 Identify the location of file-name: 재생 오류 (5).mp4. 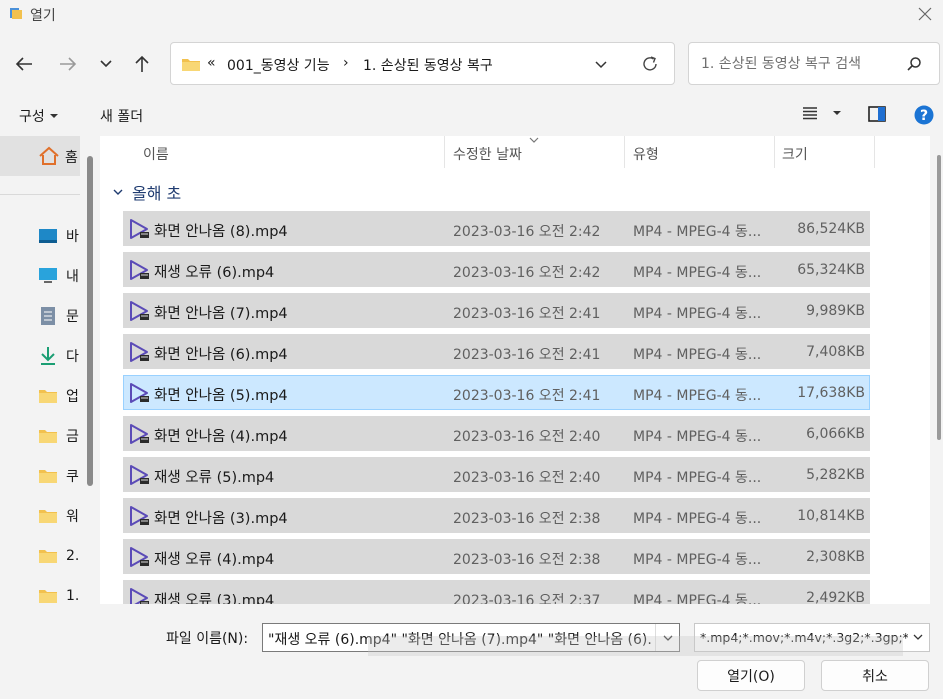
(214, 478).